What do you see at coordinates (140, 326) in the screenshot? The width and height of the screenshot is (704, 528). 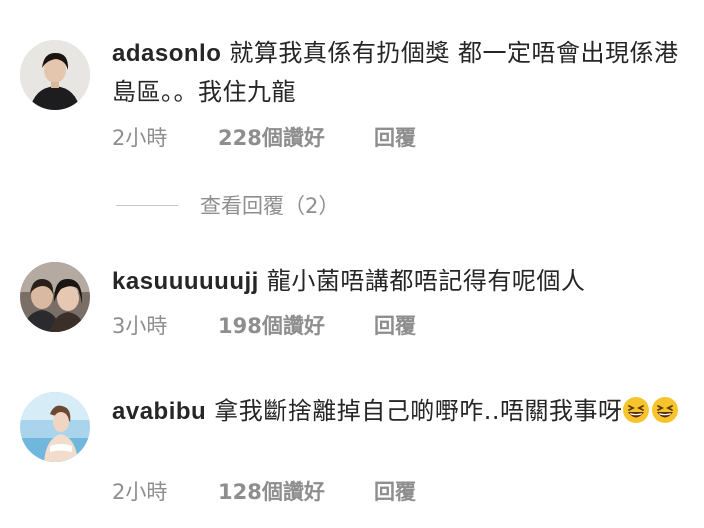 I see `comment-time: 3小時` at bounding box center [140, 326].